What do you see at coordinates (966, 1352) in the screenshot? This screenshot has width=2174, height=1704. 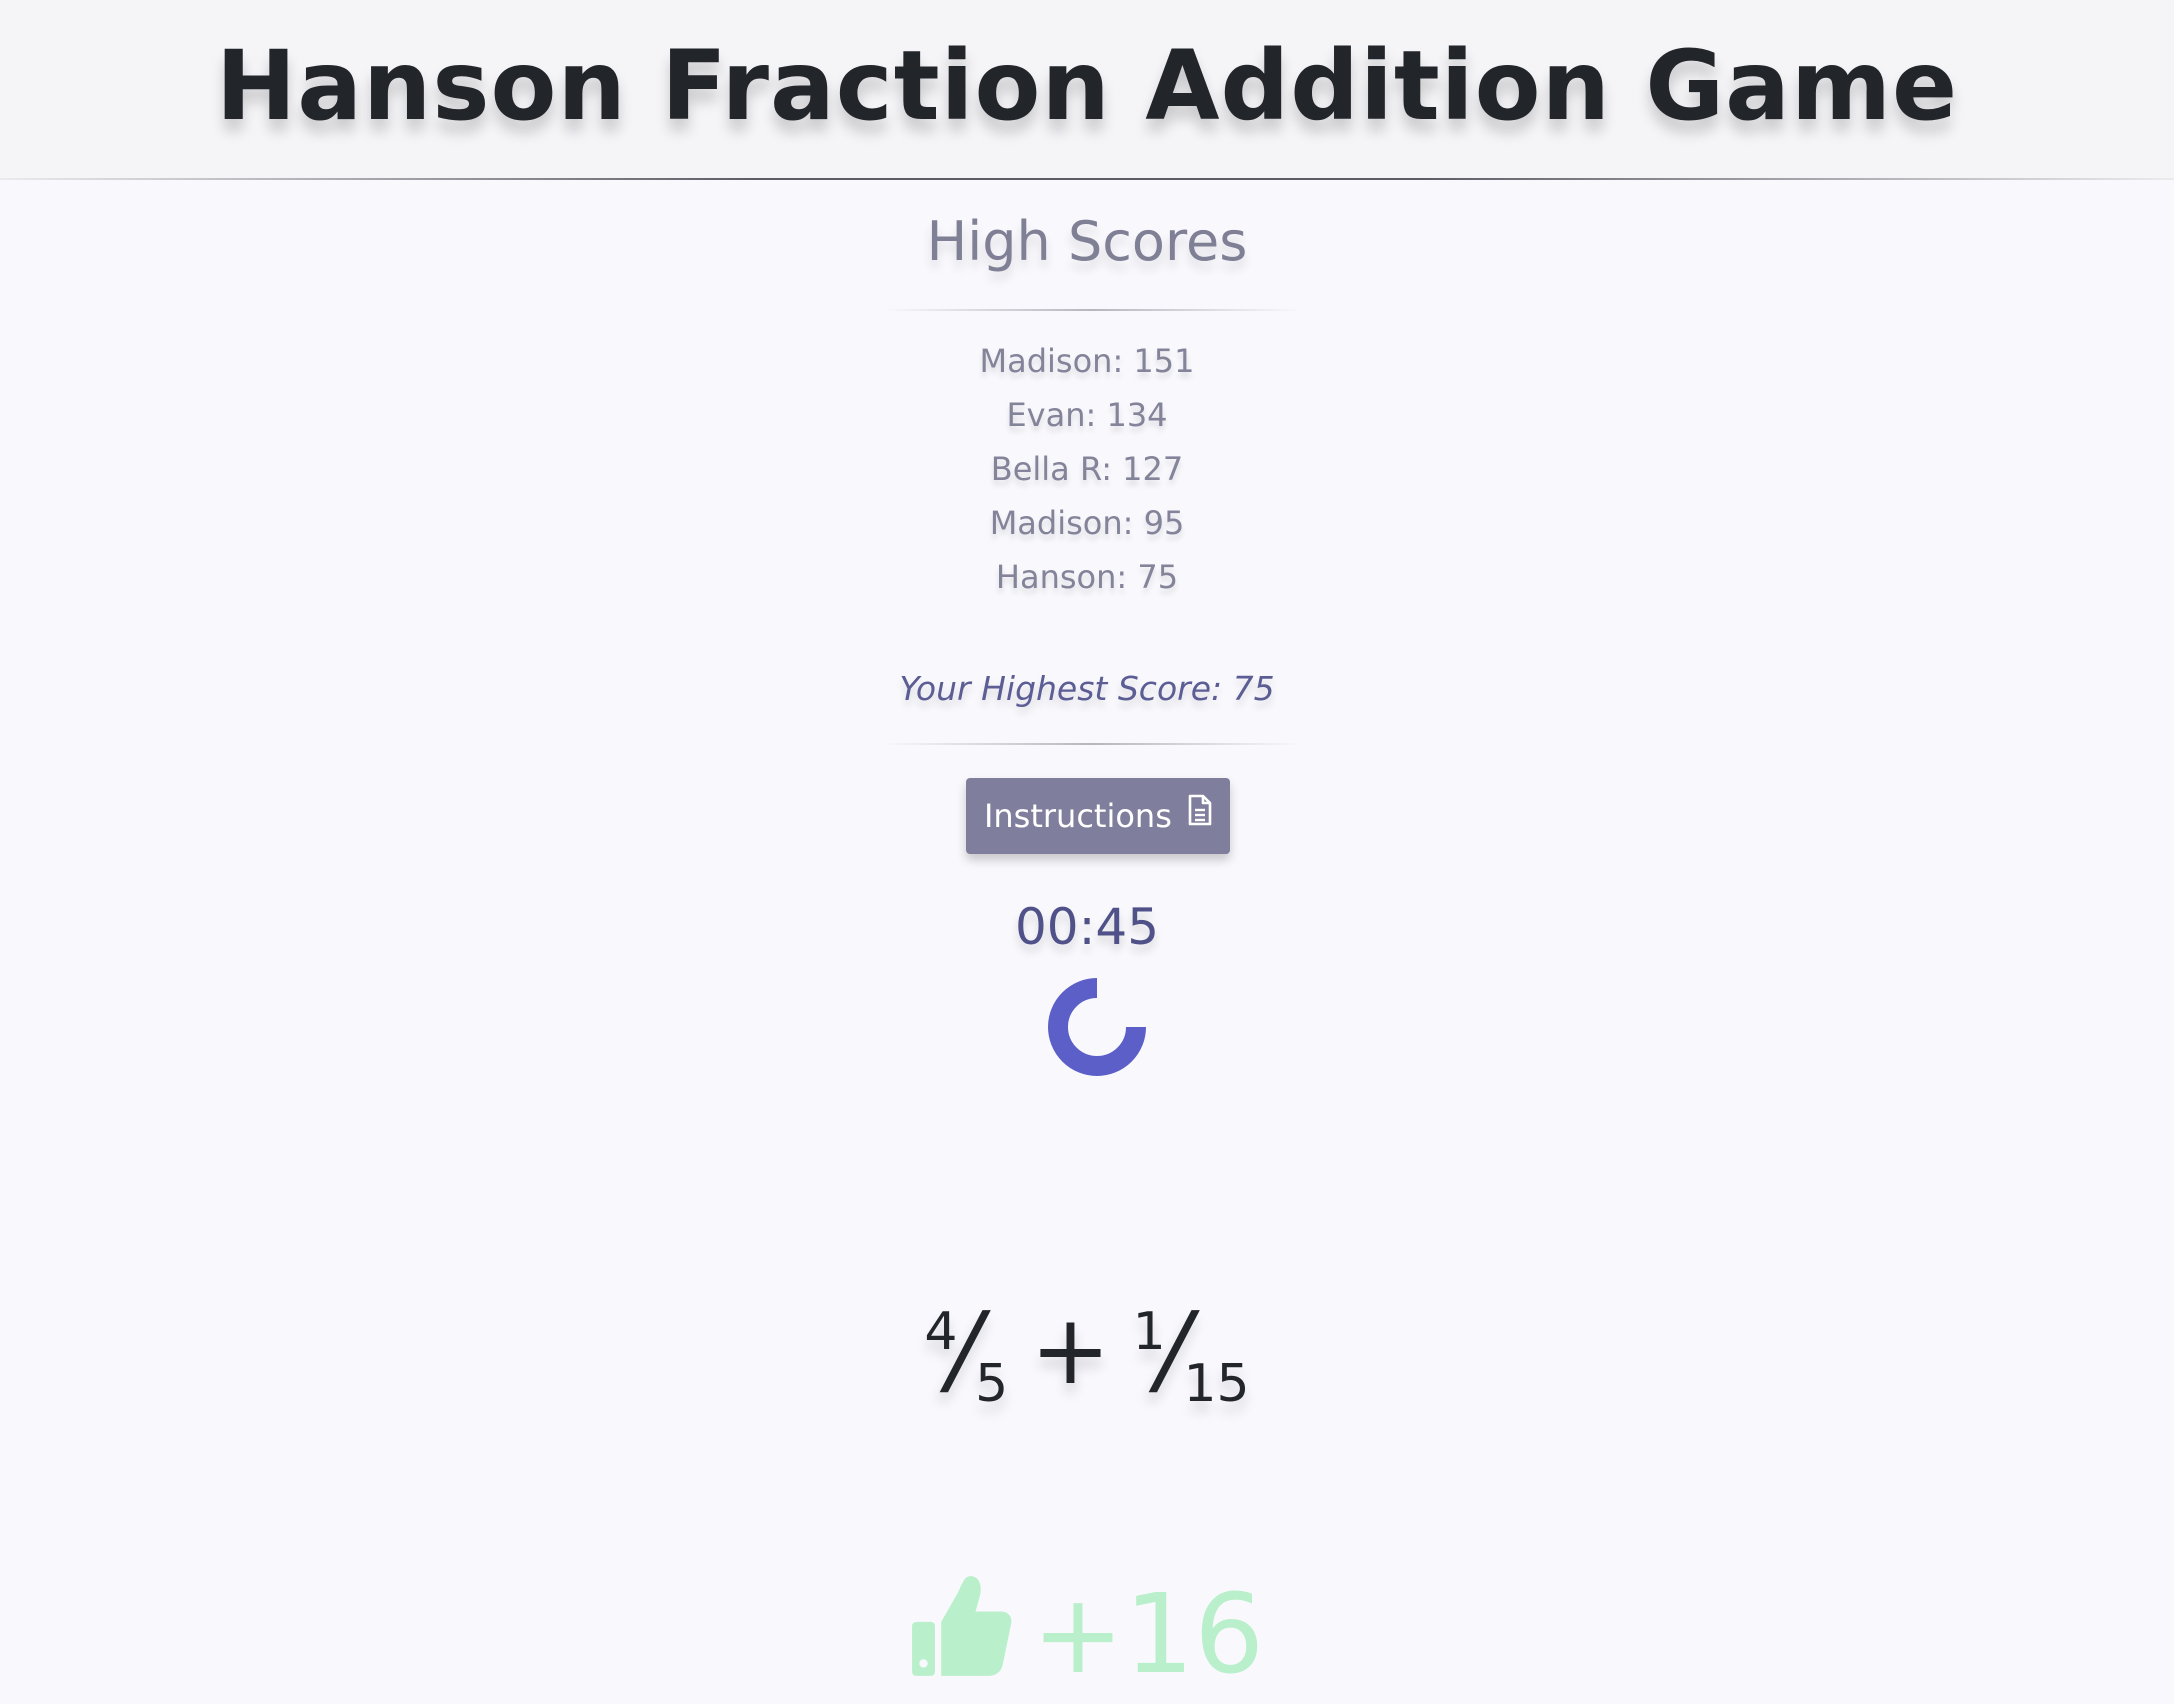 I see `fraction-a: 4/5` at bounding box center [966, 1352].